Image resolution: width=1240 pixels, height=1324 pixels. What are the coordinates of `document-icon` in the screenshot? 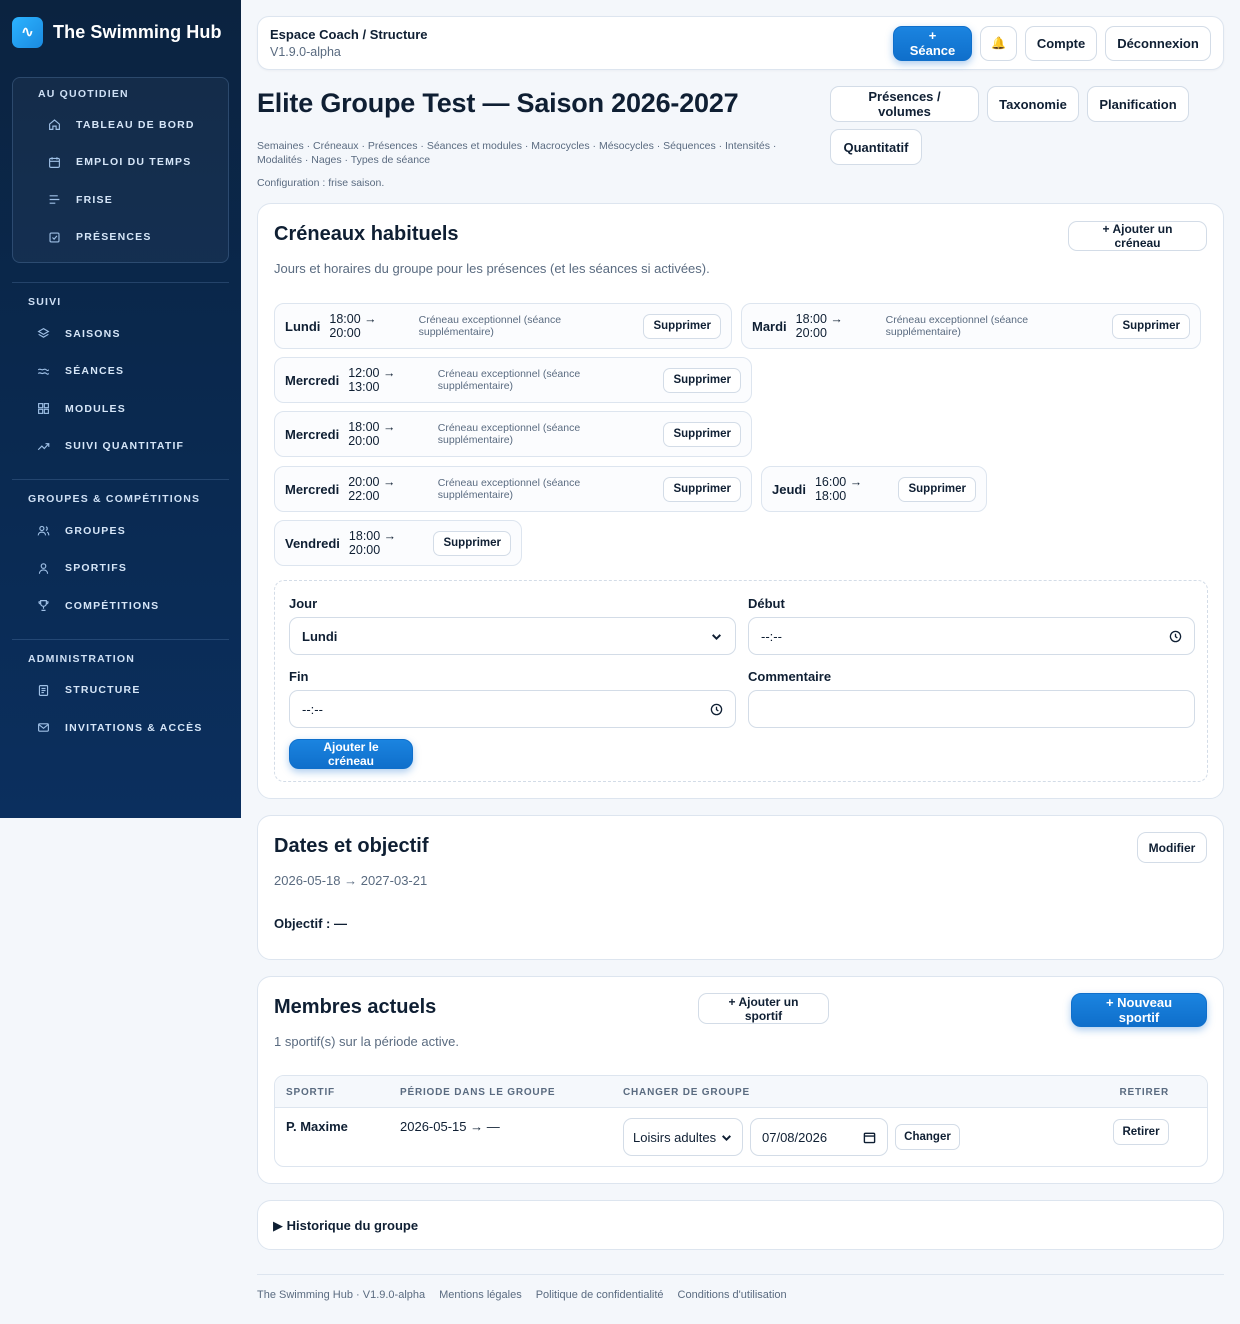 It's located at (43, 690).